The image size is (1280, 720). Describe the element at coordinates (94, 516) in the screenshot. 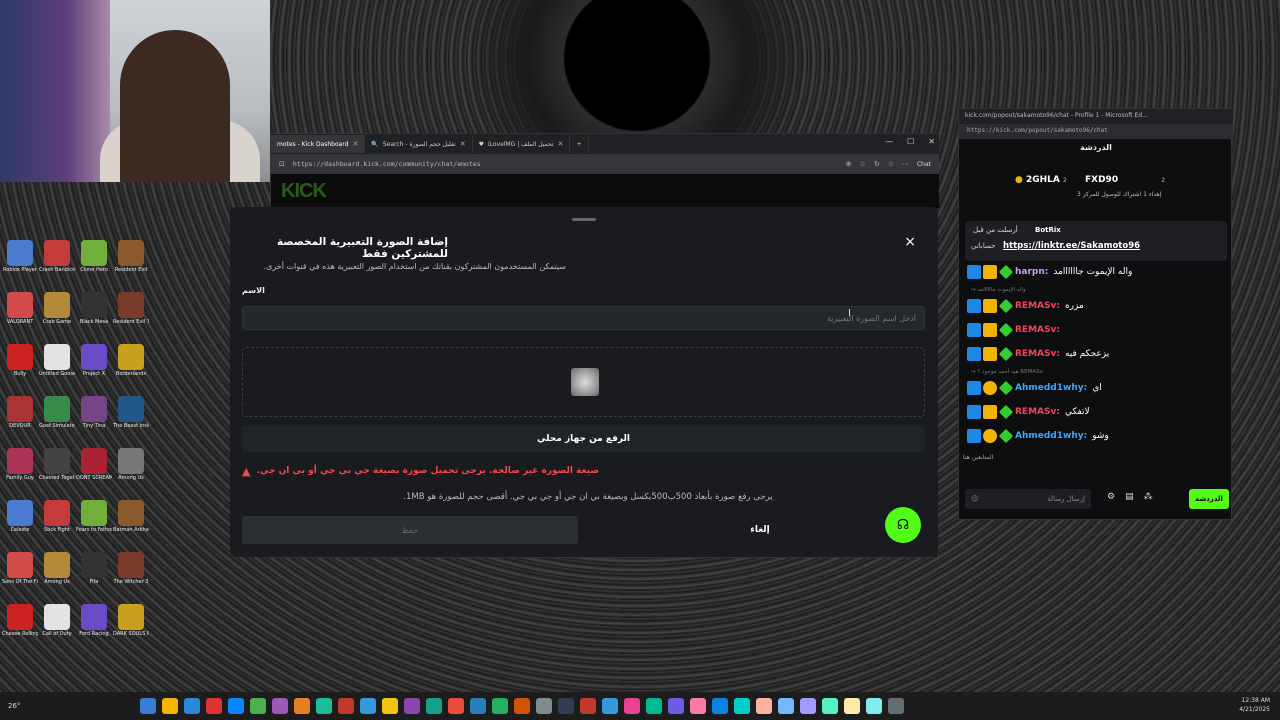

I see `desktop-icon: Fears to Fathom` at that location.